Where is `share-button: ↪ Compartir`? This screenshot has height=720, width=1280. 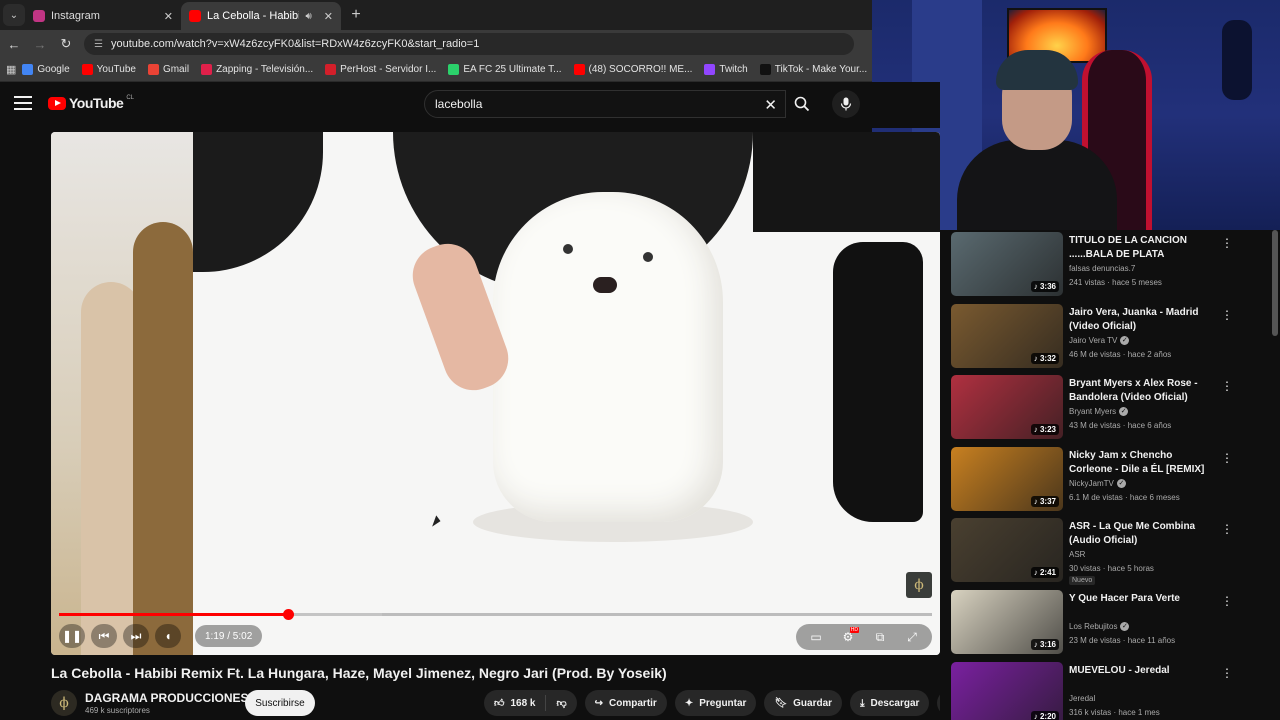 share-button: ↪ Compartir is located at coordinates (625, 703).